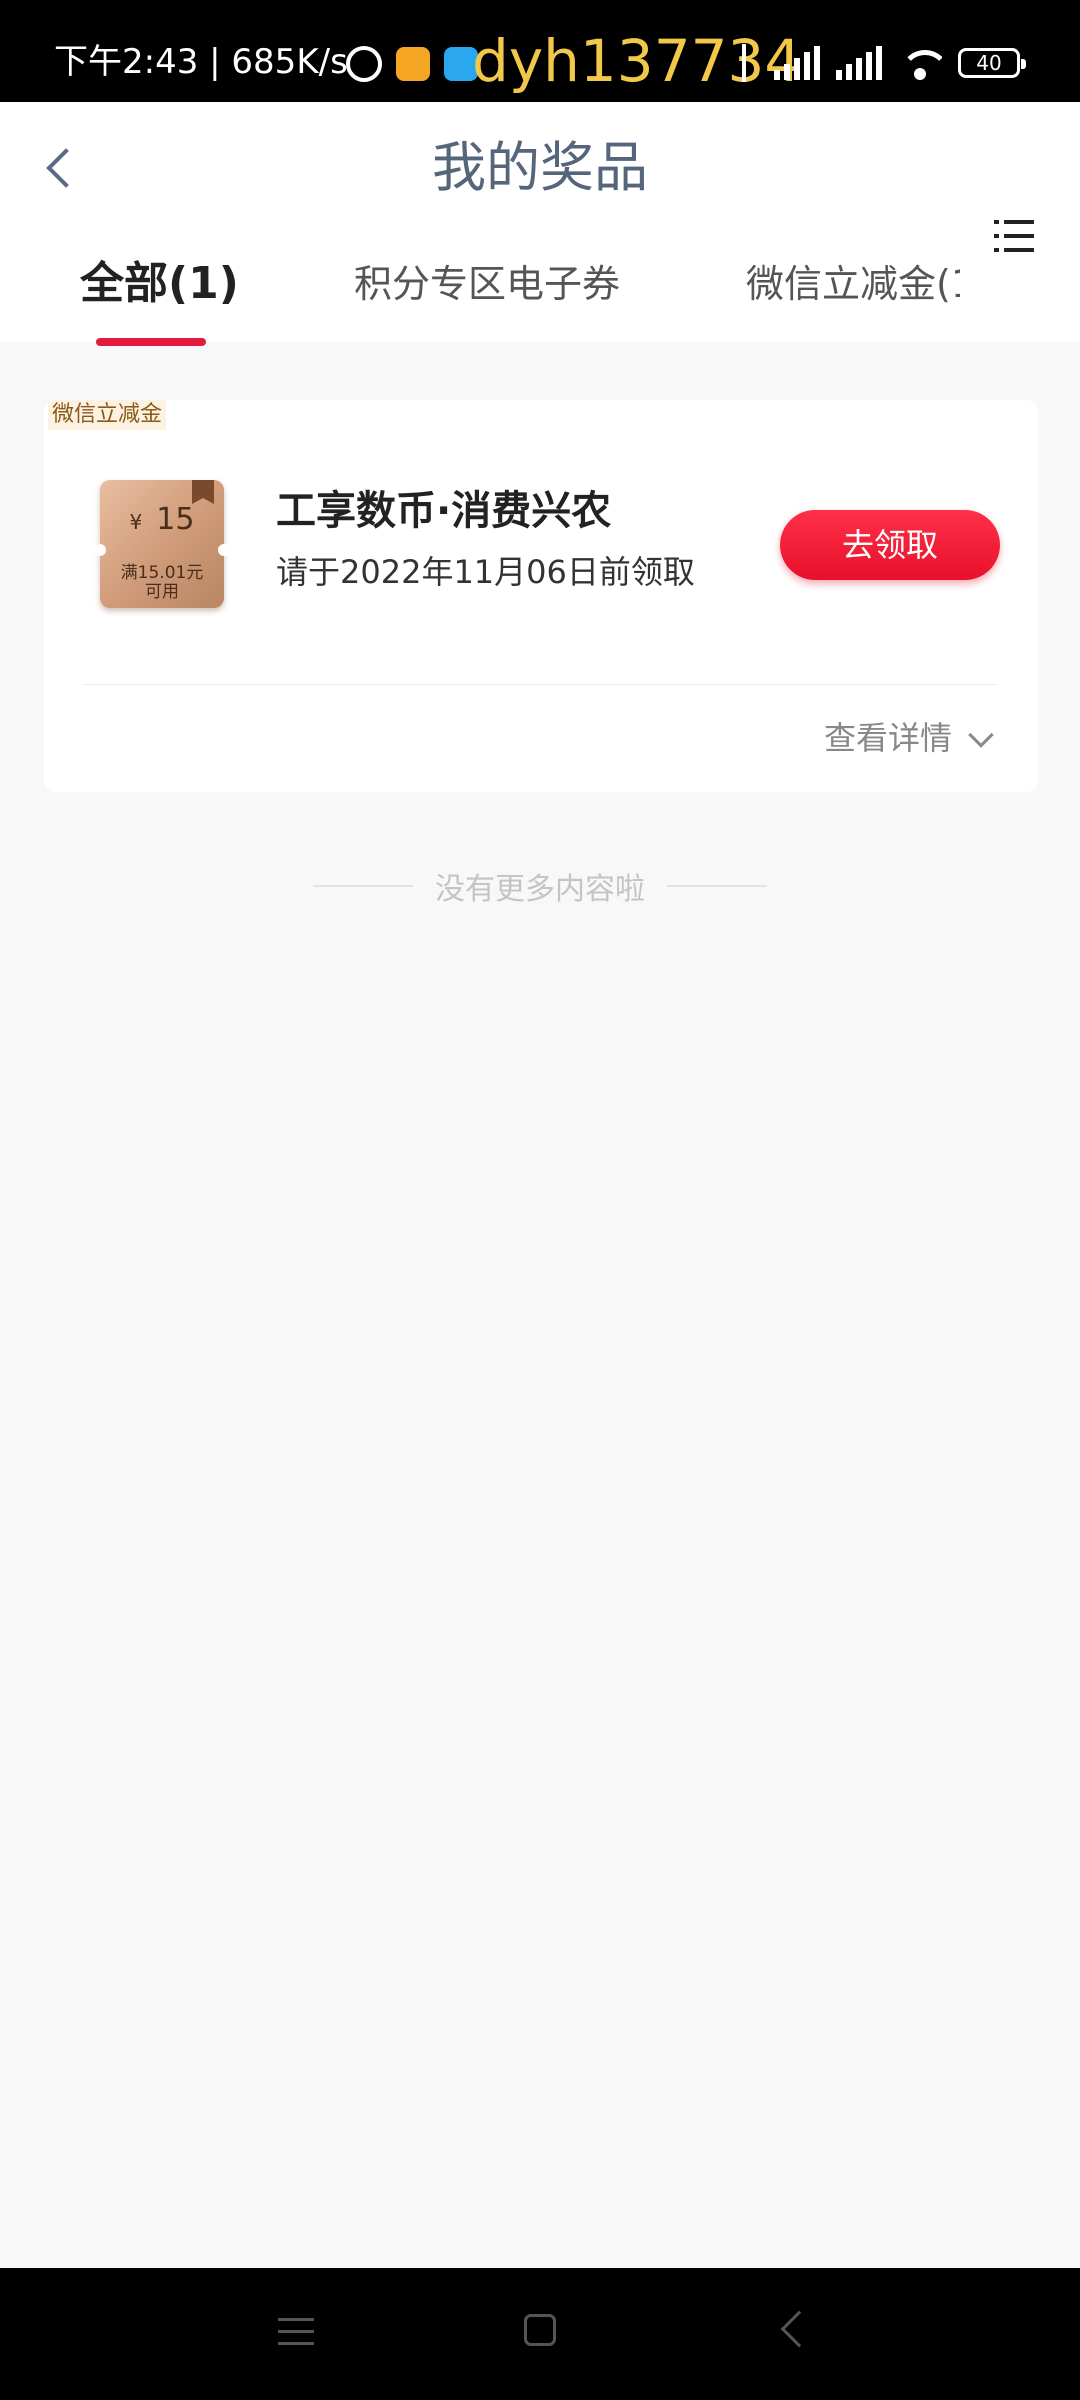  I want to click on coupon-condition-line2: 可用, so click(162, 592).